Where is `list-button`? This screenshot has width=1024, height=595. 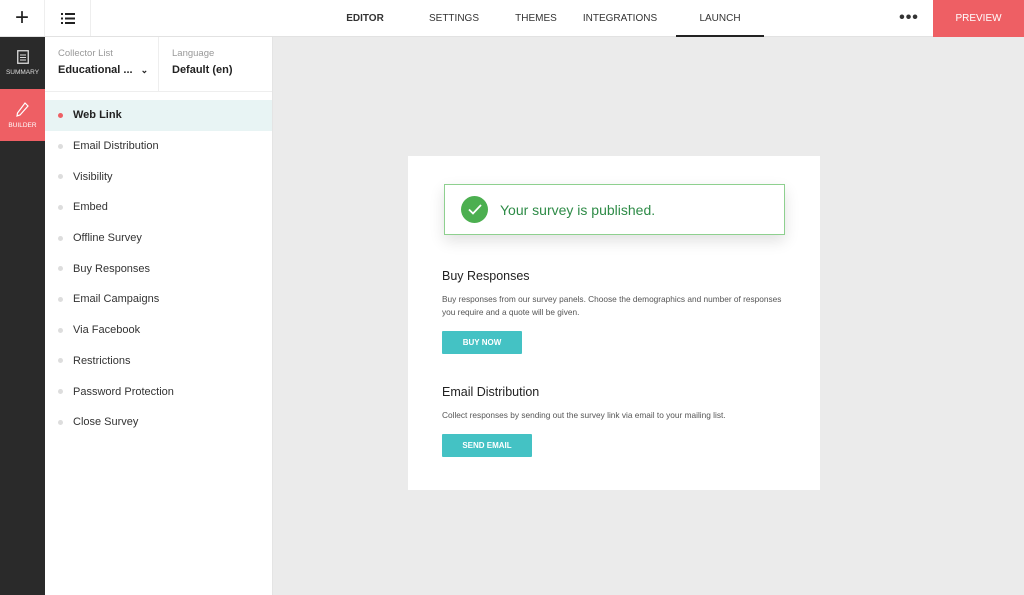 list-button is located at coordinates (68, 18).